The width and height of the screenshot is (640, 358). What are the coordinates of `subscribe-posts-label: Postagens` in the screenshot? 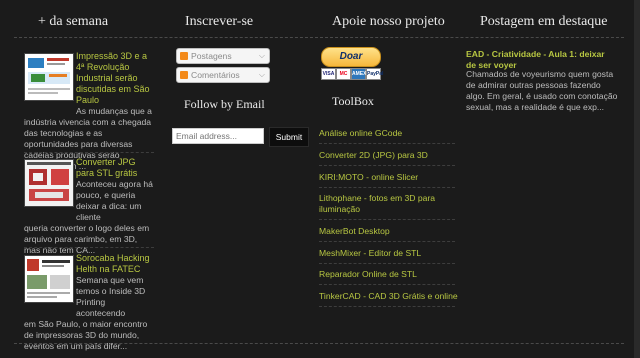 It's located at (211, 56).